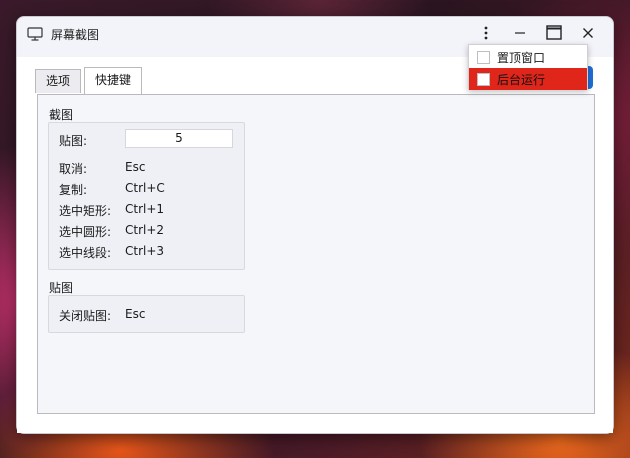  Describe the element at coordinates (73, 169) in the screenshot. I see `row-label-cancel: 取消:` at that location.